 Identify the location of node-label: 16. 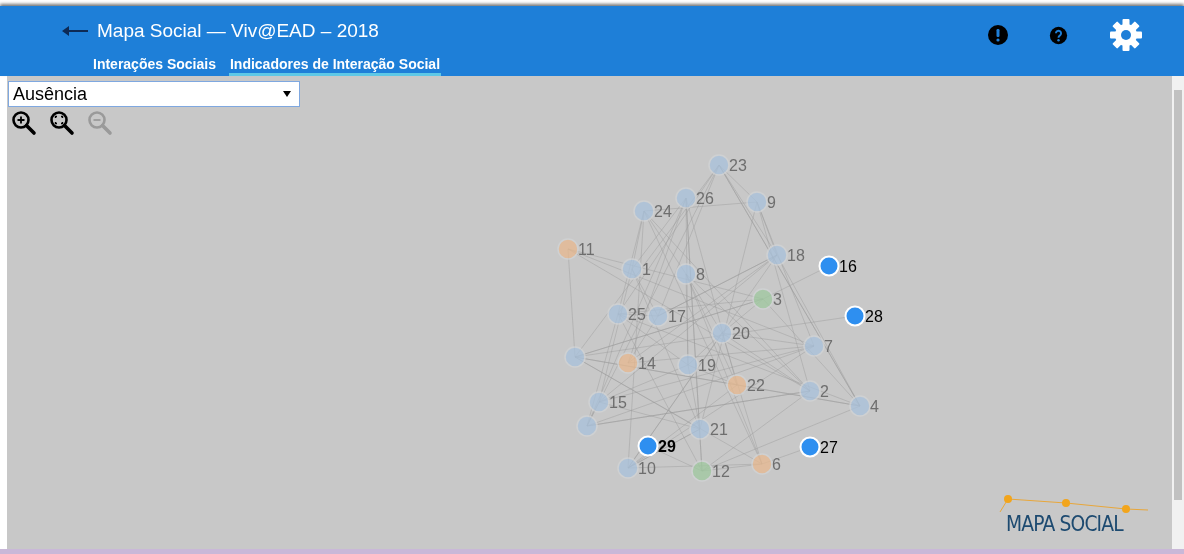
(848, 266).